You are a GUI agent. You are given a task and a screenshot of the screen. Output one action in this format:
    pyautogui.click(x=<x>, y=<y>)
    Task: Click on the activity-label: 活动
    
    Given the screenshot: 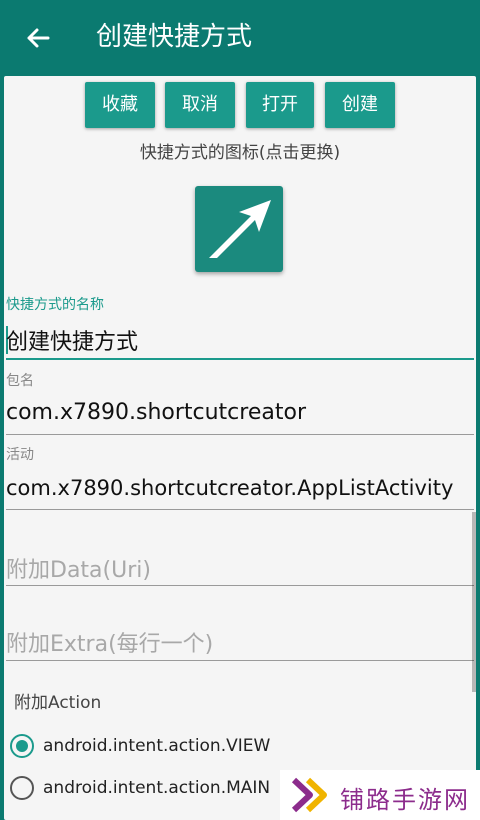 What is the action you would take?
    pyautogui.click(x=20, y=455)
    